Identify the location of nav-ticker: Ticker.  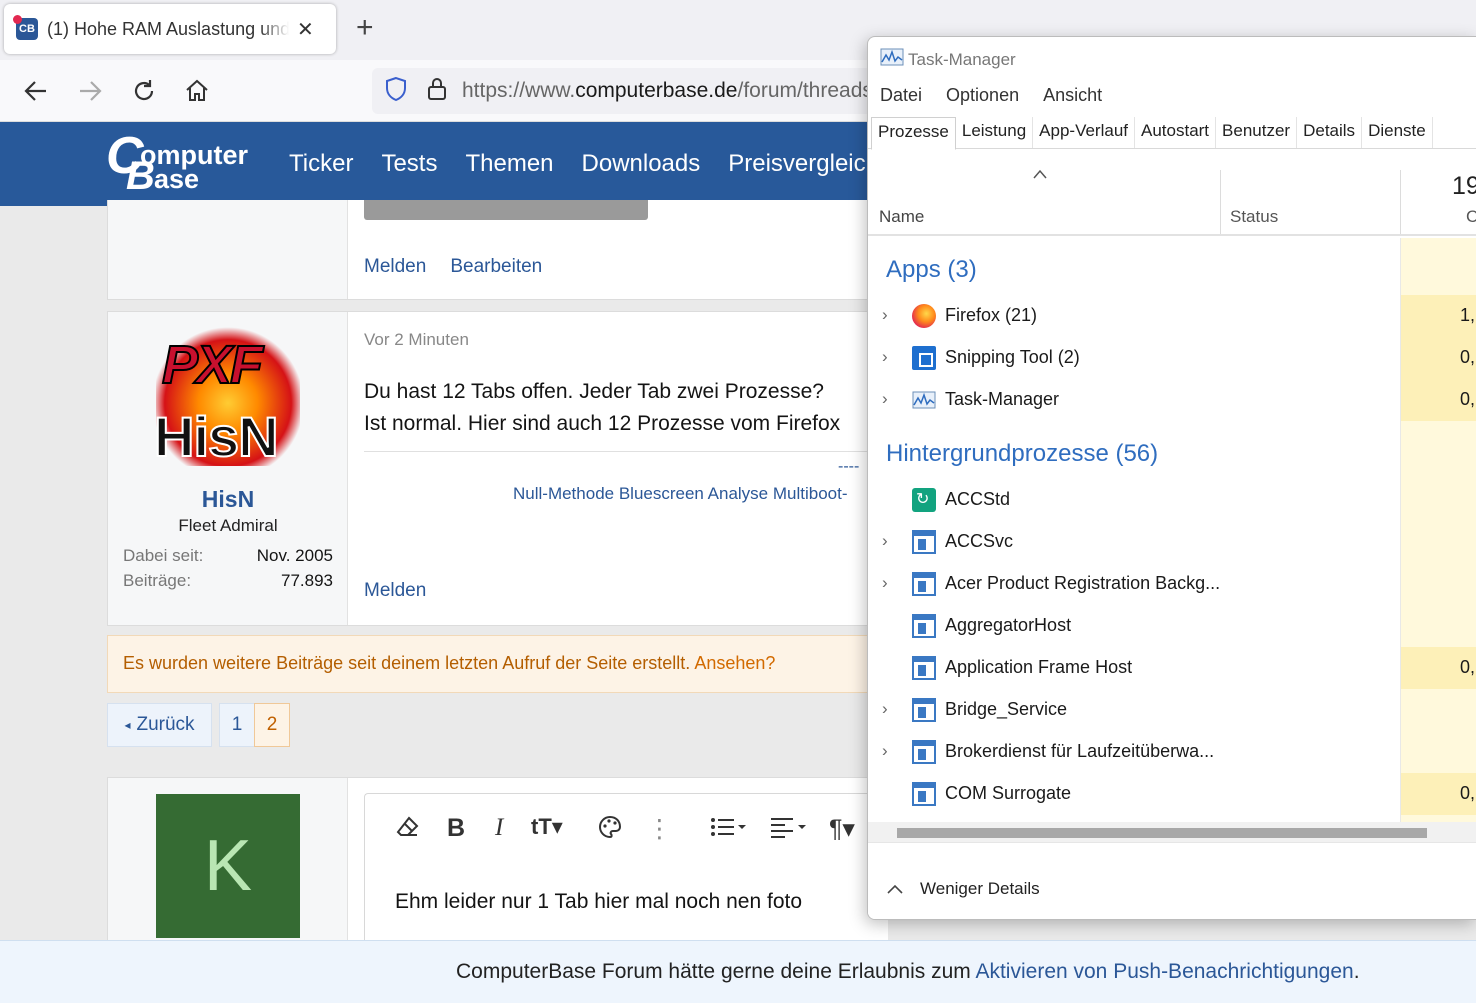
(321, 164).